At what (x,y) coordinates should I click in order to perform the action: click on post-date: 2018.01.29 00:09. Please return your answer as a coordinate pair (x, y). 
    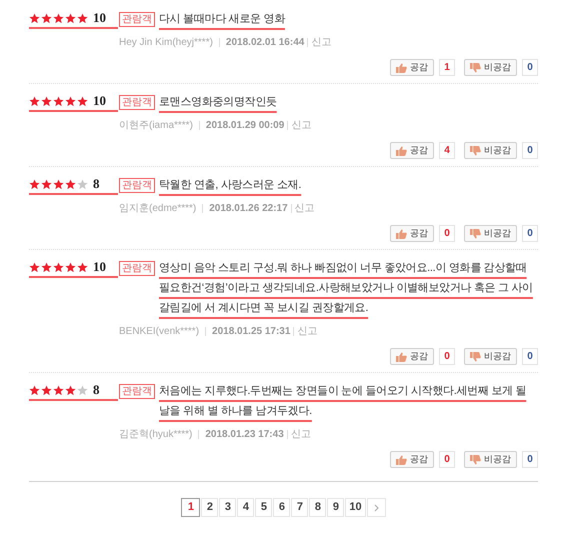
    Looking at the image, I should click on (245, 126).